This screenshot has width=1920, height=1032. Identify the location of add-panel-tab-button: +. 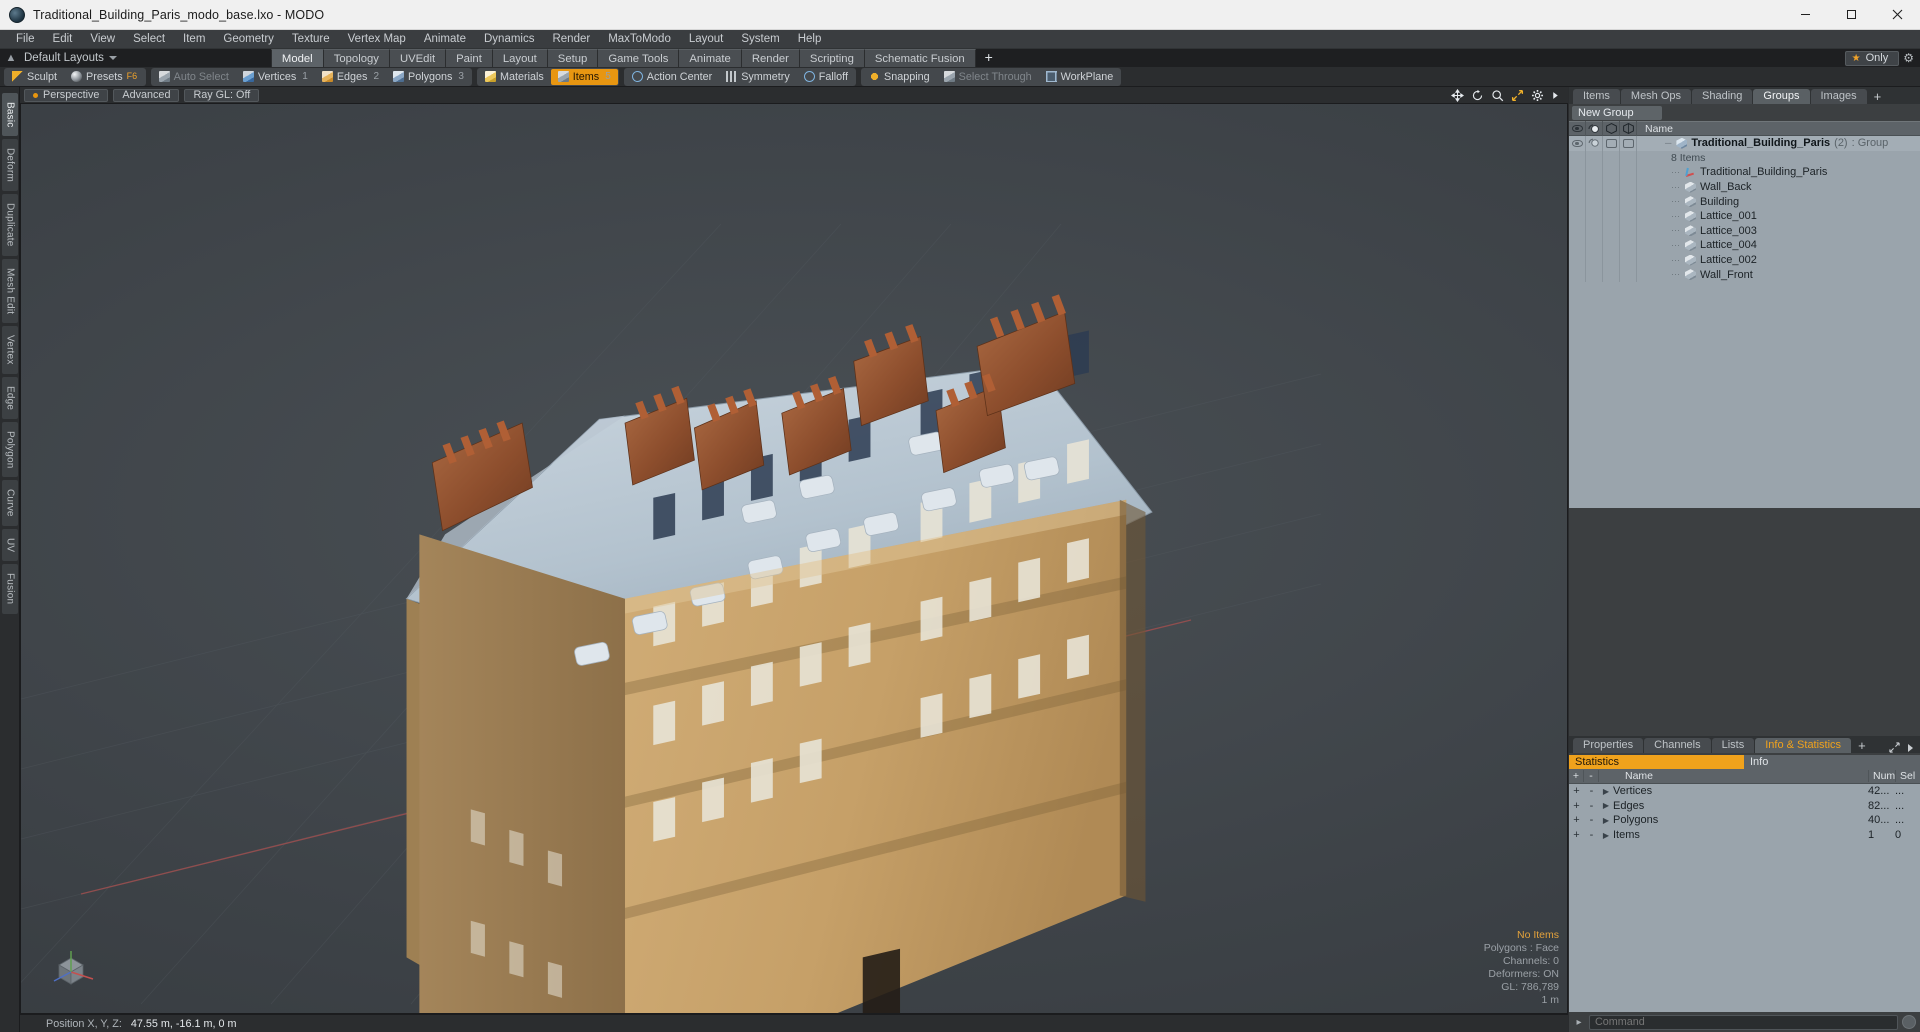
(1878, 96).